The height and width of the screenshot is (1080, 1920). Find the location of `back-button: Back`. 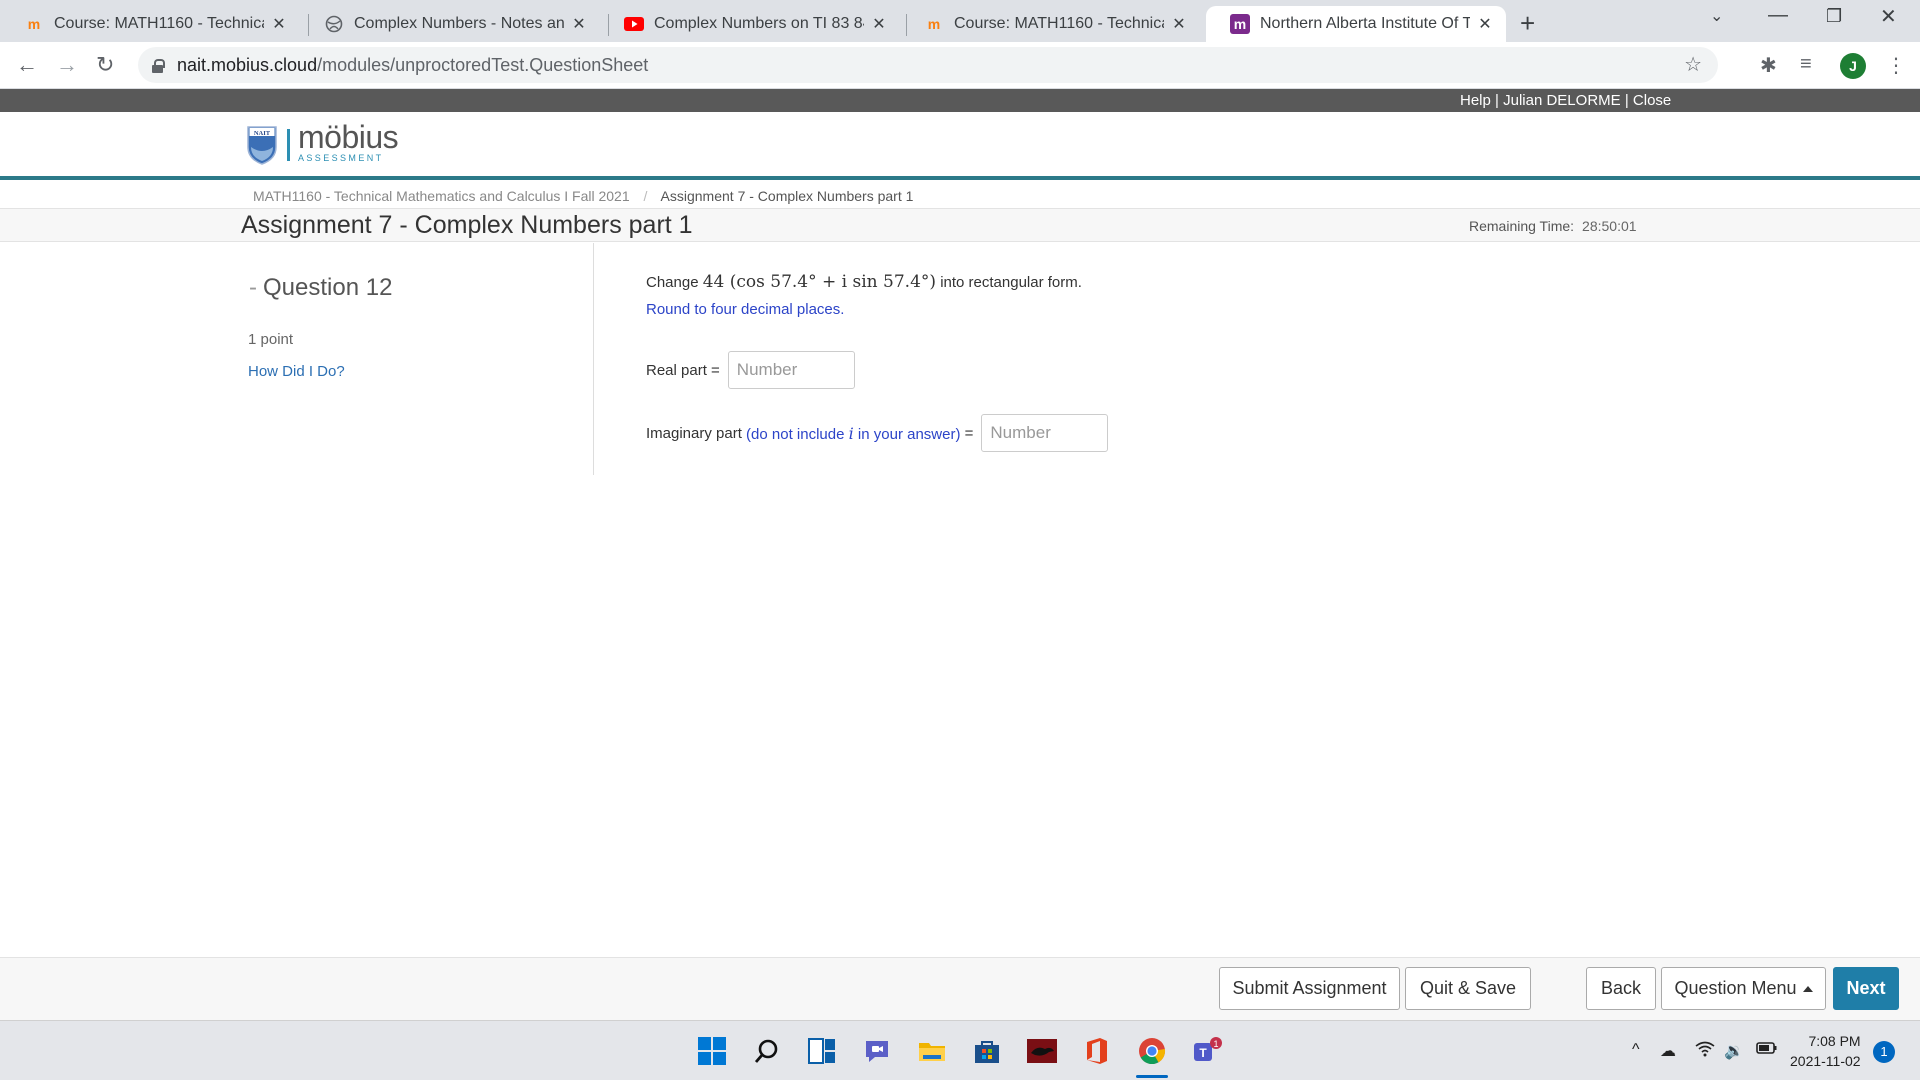

back-button: Back is located at coordinates (1621, 988).